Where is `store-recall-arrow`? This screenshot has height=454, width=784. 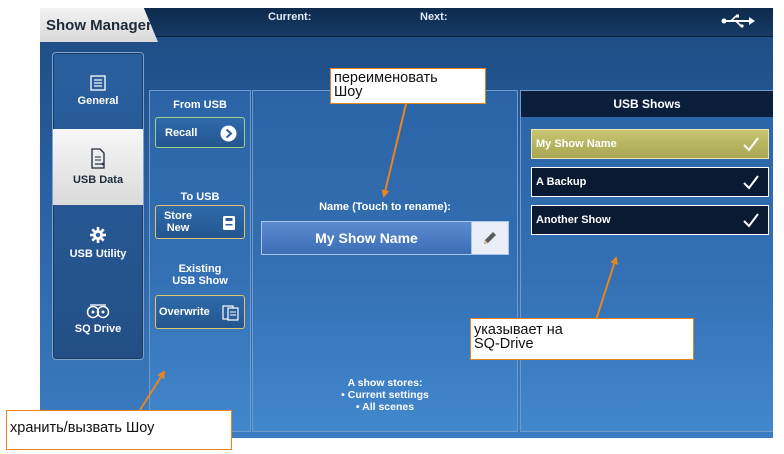 store-recall-arrow is located at coordinates (152, 390).